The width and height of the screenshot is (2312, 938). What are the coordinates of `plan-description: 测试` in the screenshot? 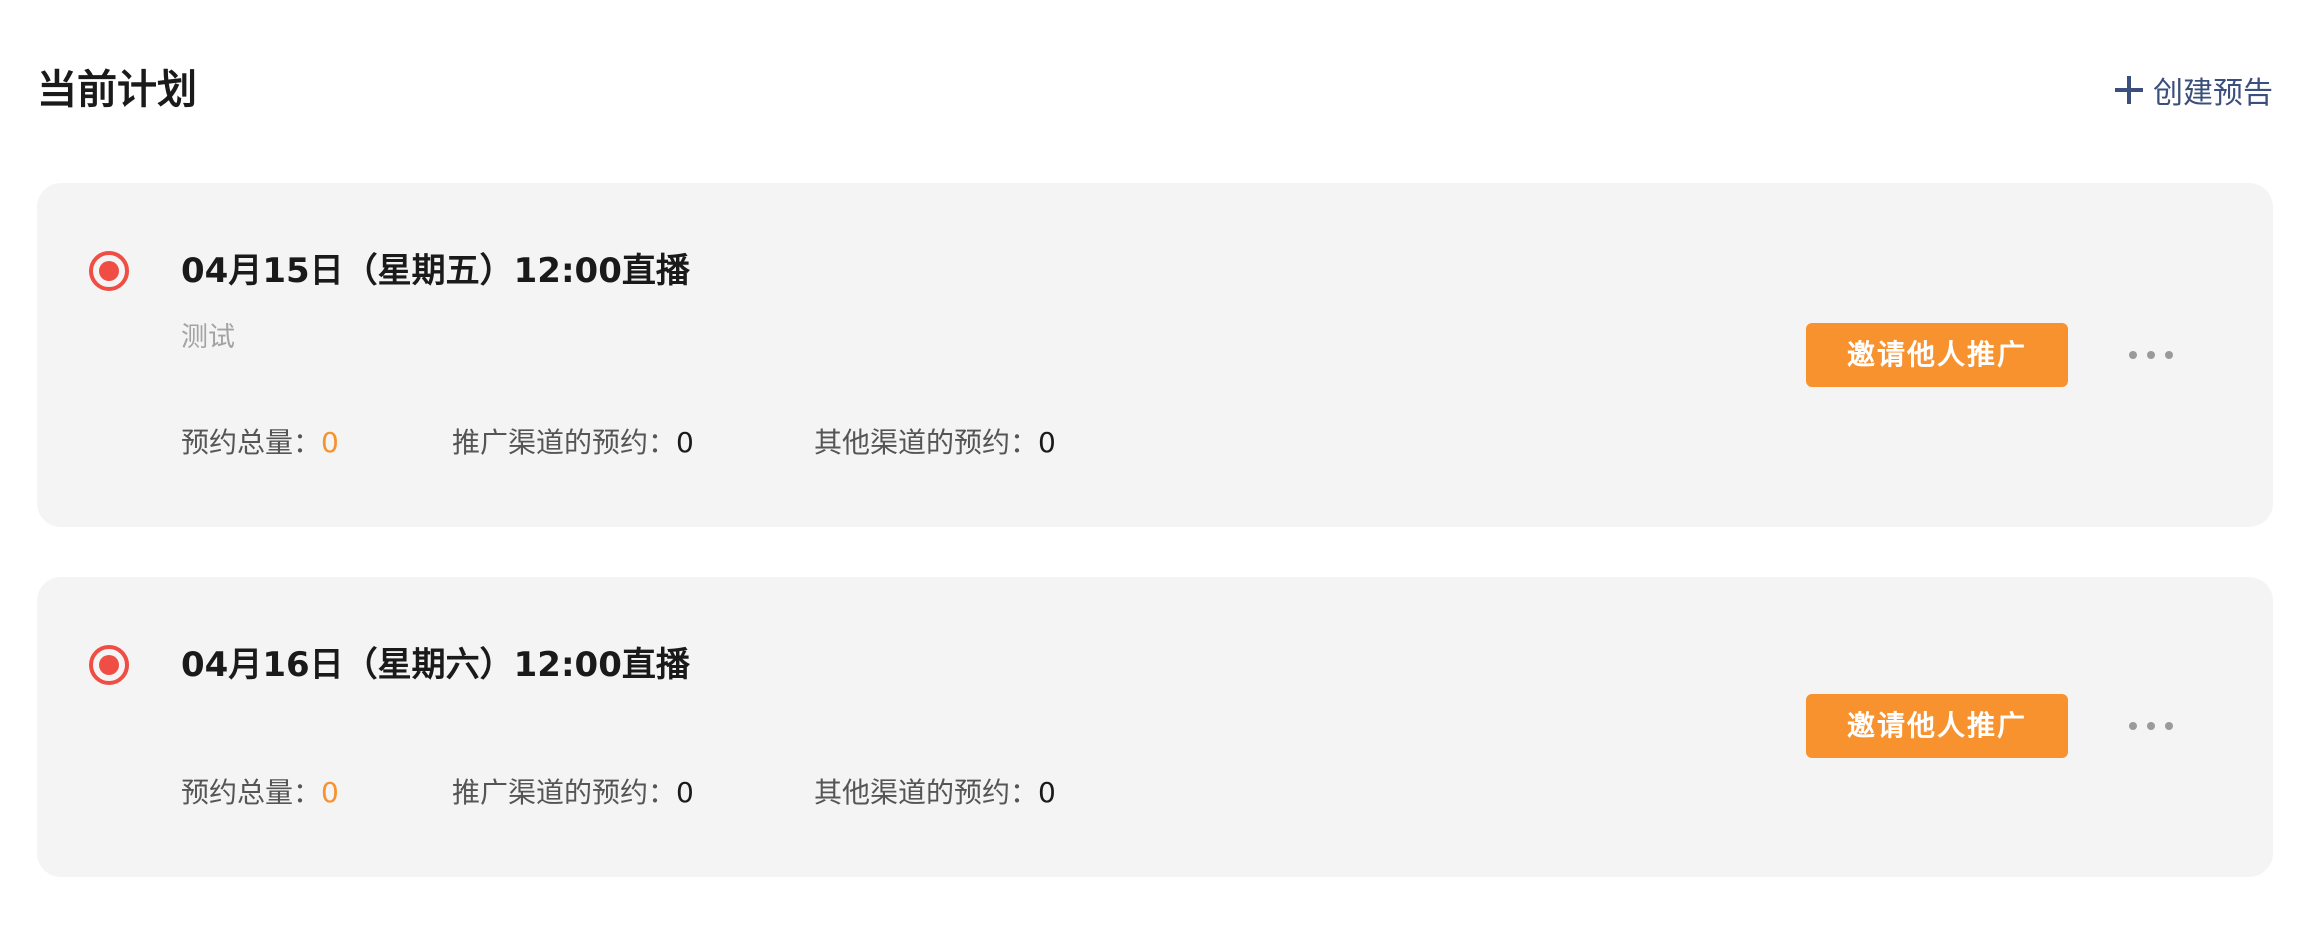 It's located at (208, 337).